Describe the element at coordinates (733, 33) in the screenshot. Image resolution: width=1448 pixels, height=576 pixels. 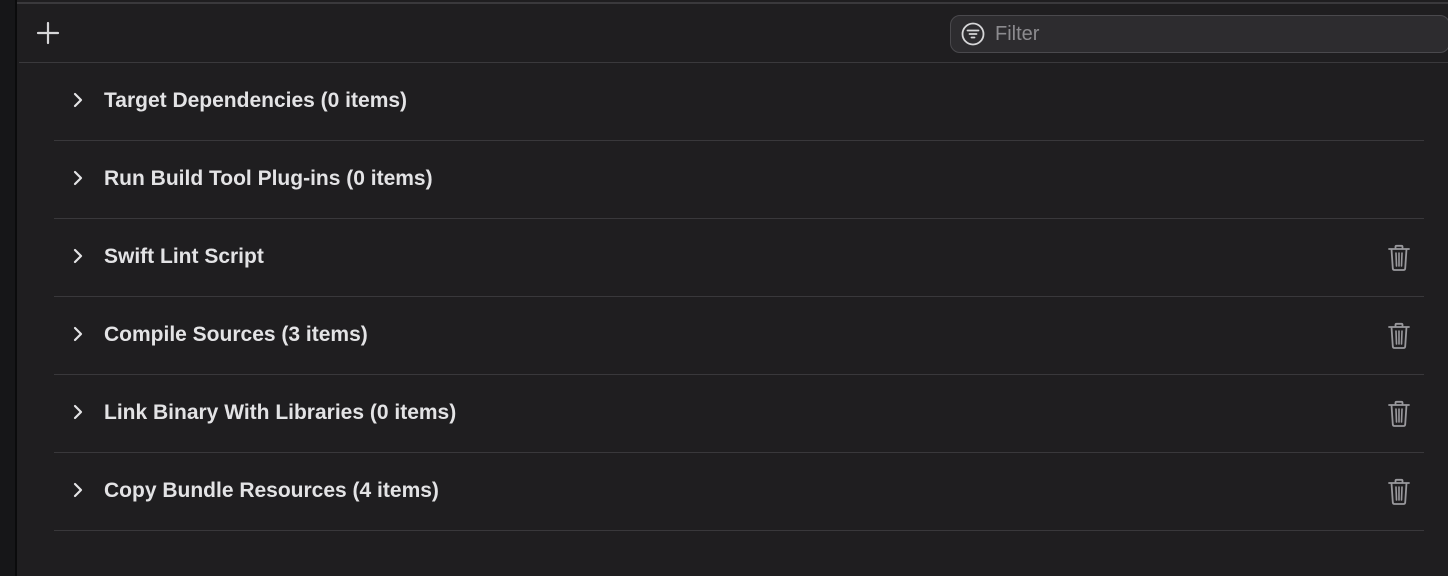
I see `build-phases-toolbar` at that location.